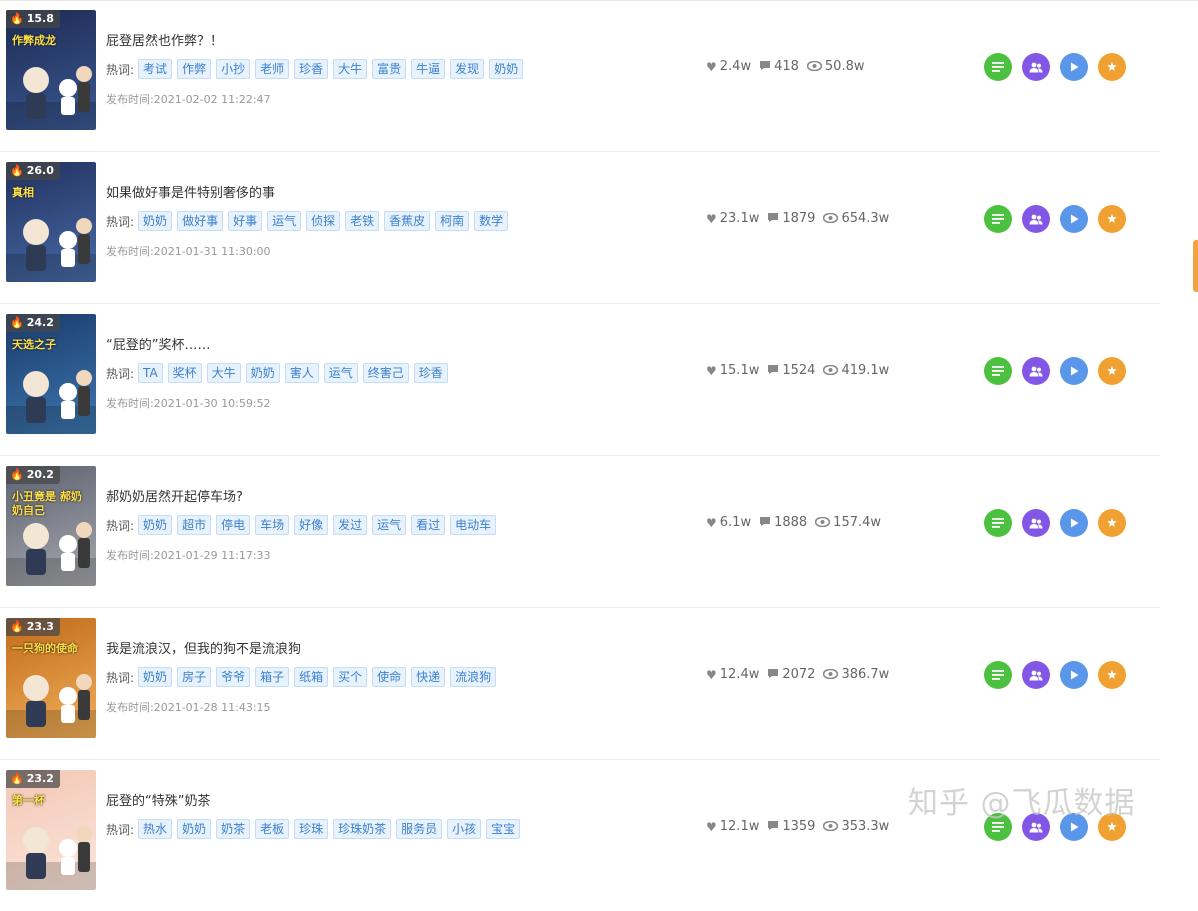 The image size is (1198, 911). Describe the element at coordinates (389, 677) in the screenshot. I see `hotword-tag: 使命` at that location.